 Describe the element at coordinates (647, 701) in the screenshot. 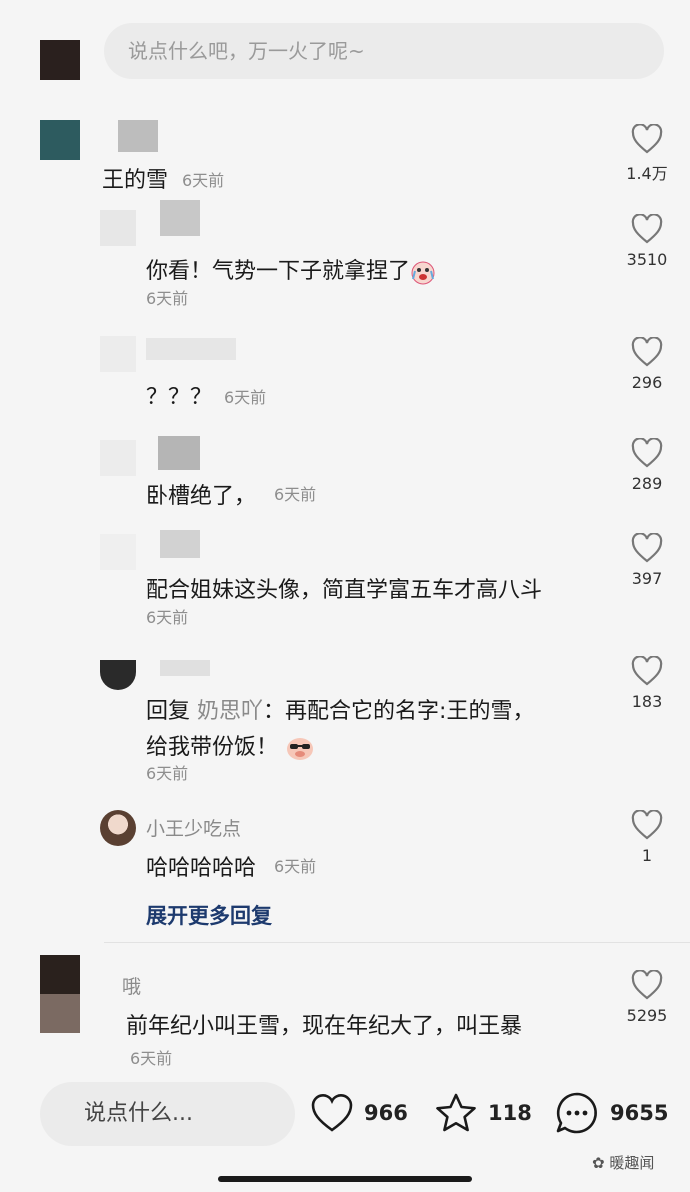

I see `like-count: 183` at that location.